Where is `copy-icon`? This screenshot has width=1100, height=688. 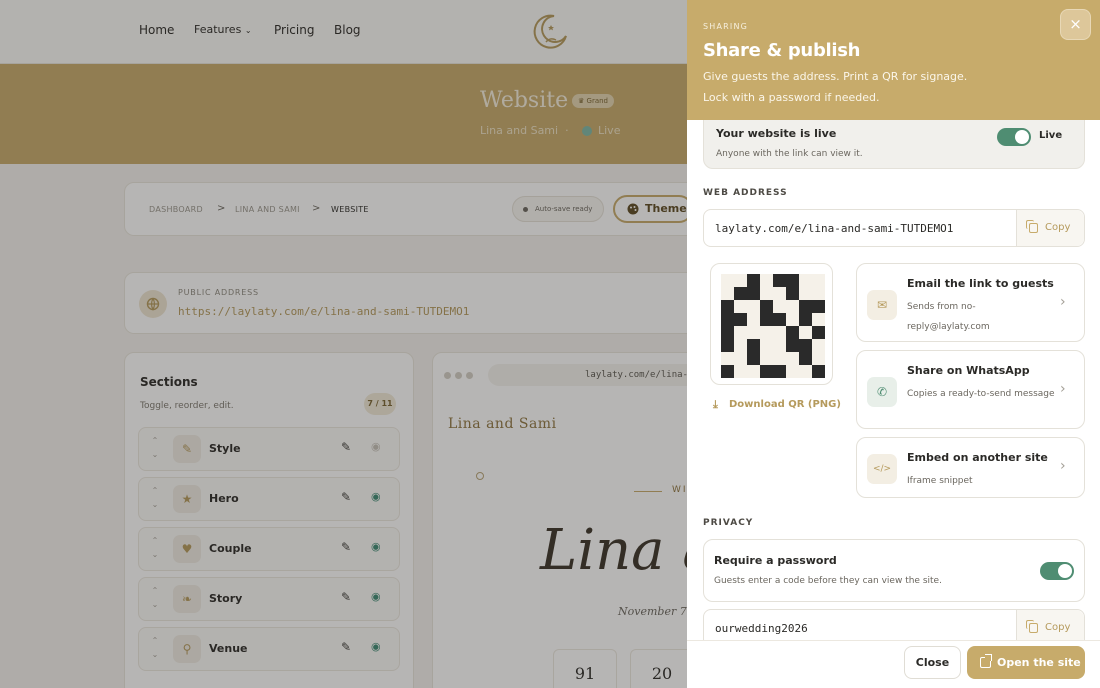 copy-icon is located at coordinates (1032, 226).